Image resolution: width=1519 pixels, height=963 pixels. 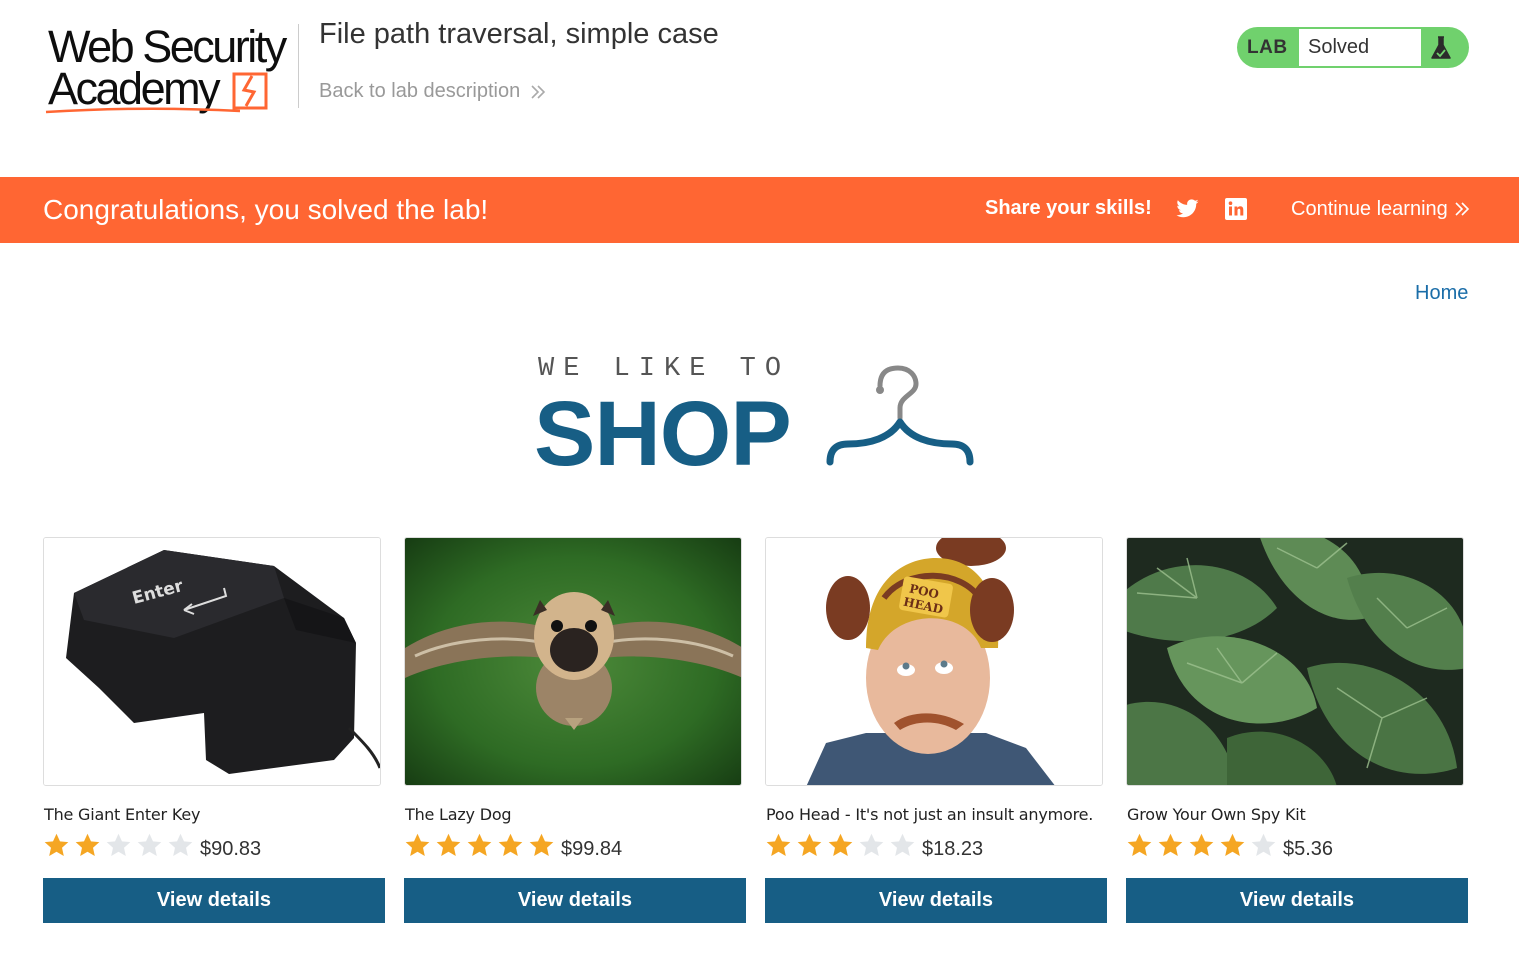 I want to click on leaves-image, so click(x=1295, y=661).